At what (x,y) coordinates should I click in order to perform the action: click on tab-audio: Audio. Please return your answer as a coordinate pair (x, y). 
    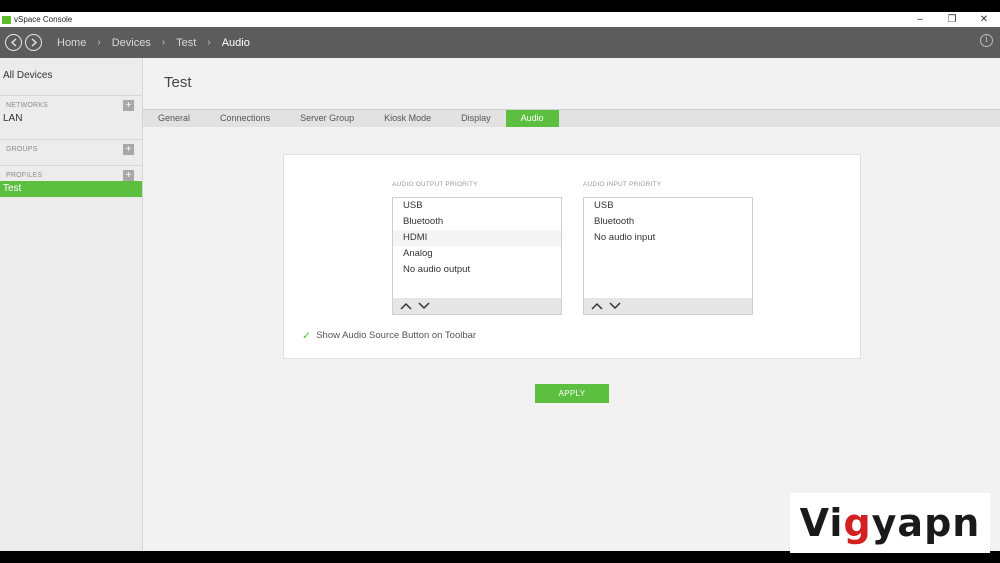
    Looking at the image, I should click on (532, 118).